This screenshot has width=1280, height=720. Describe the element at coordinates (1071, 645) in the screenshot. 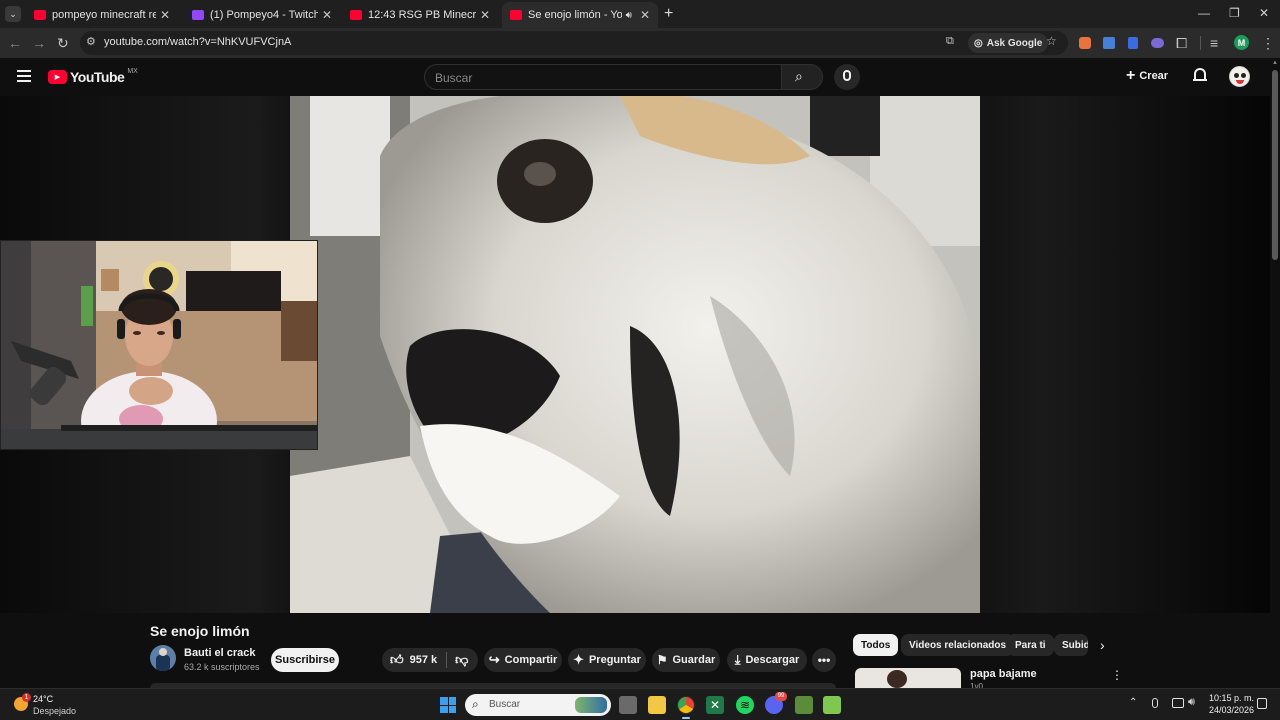

I see `chip-uploaded: Subid` at that location.